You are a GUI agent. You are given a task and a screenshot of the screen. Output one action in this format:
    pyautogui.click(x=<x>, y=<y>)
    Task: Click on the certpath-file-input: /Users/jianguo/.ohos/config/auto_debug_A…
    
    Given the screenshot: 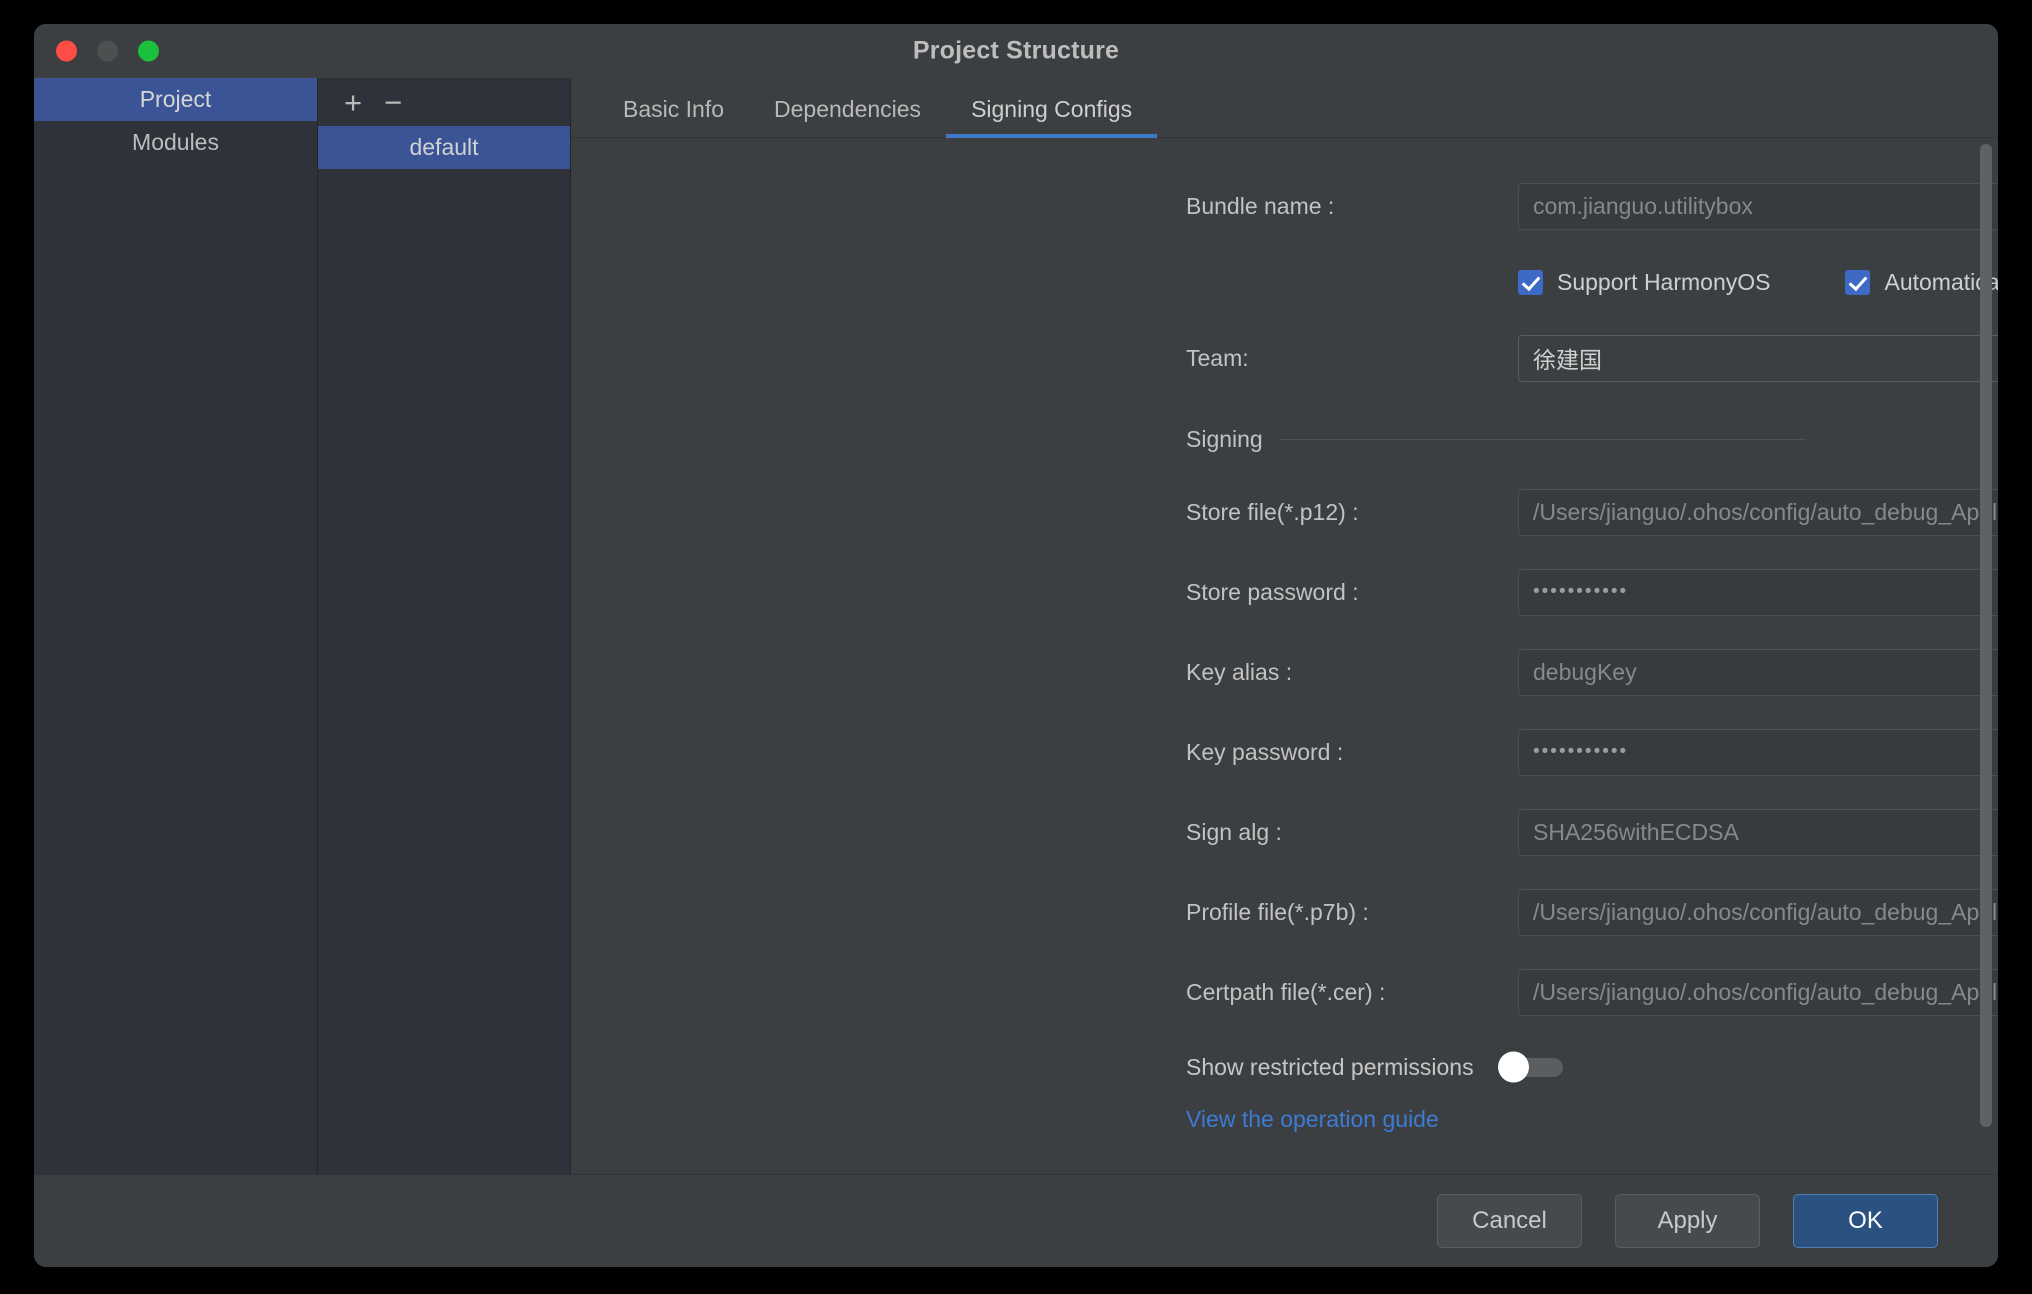 What is the action you would take?
    pyautogui.click(x=1758, y=992)
    